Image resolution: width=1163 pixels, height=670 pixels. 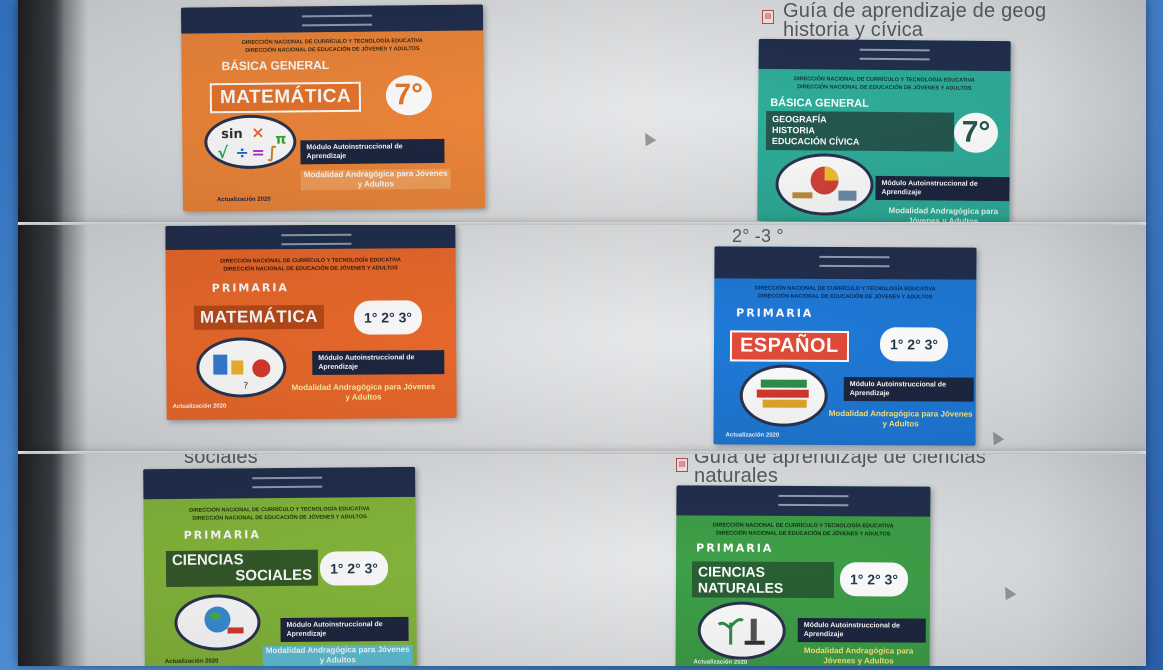 What do you see at coordinates (221, 461) in the screenshot?
I see `caption-sociales: sociales` at bounding box center [221, 461].